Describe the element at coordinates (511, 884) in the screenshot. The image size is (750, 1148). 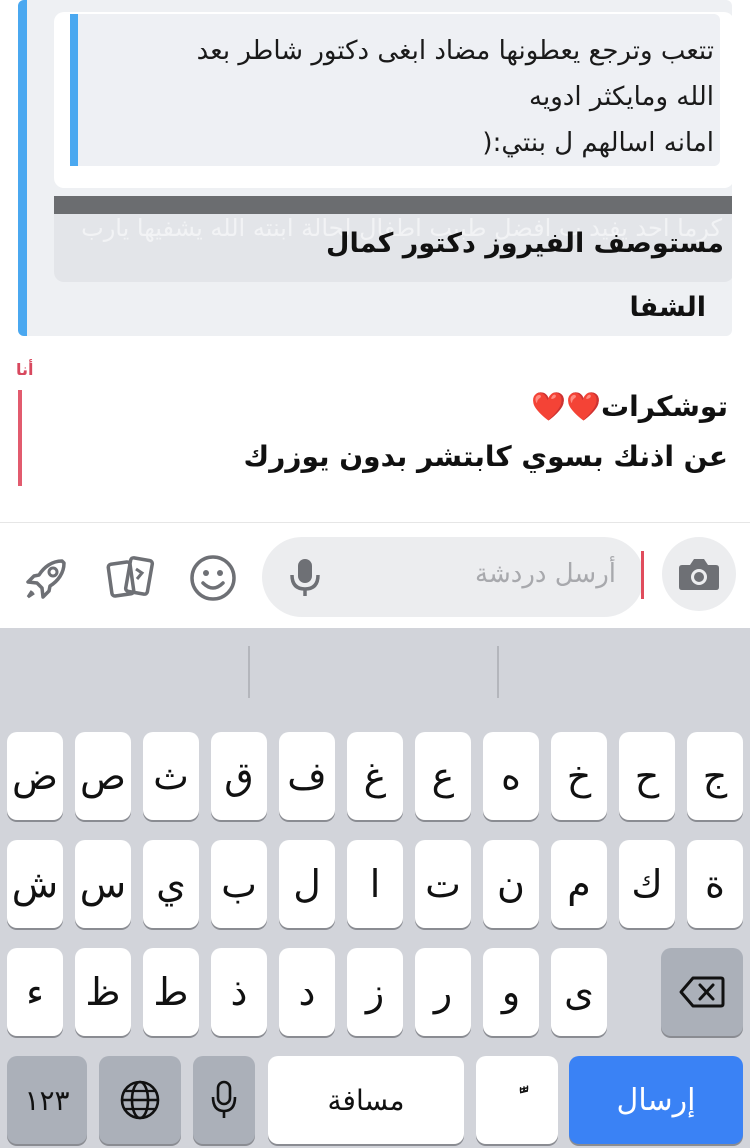
I see `key: ن` at that location.